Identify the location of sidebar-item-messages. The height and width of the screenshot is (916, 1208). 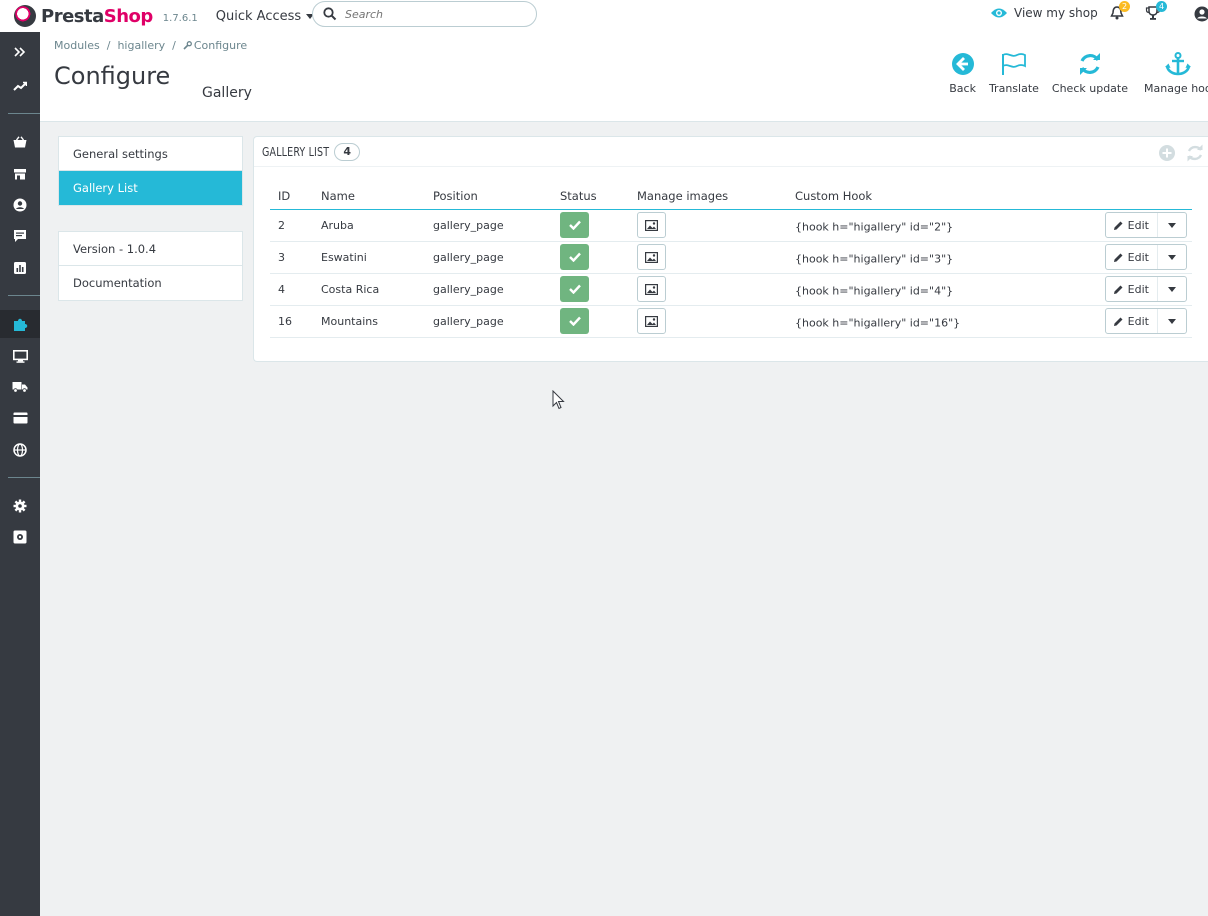
(20, 236).